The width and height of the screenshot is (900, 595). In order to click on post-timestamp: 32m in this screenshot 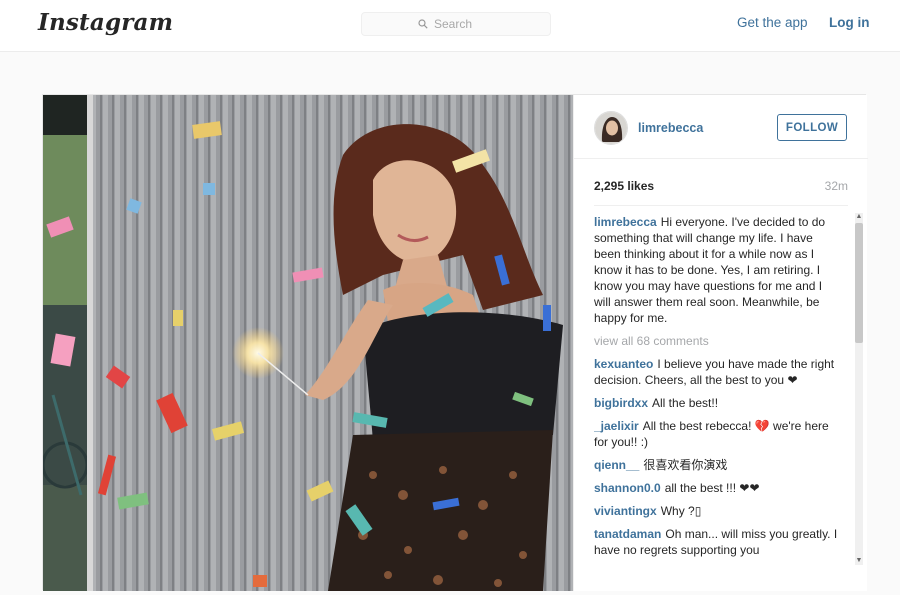, I will do `click(836, 186)`.